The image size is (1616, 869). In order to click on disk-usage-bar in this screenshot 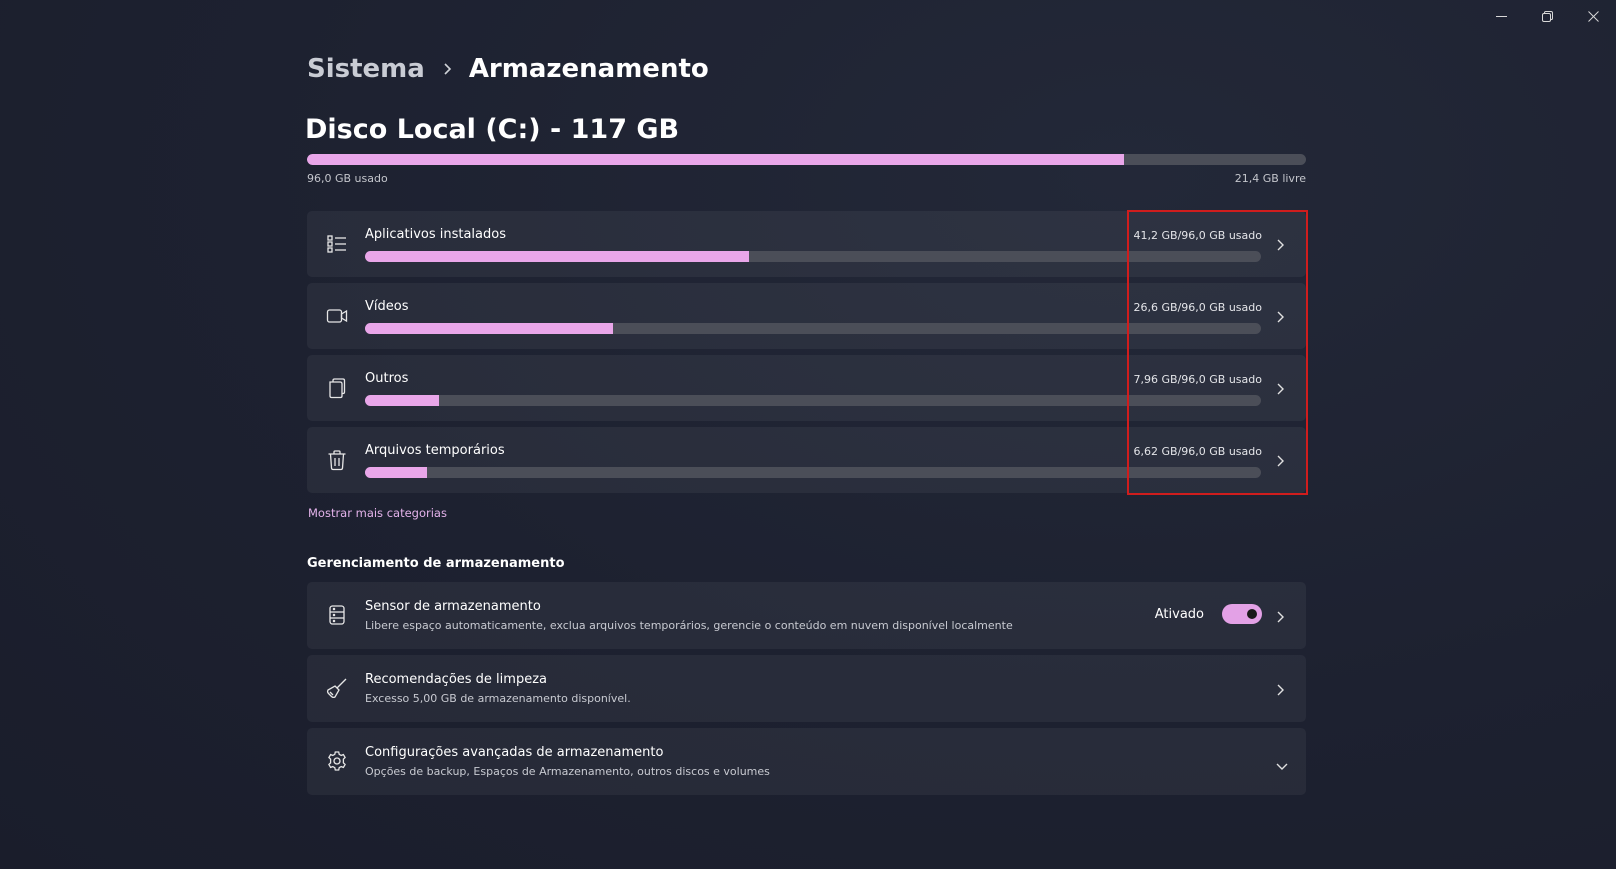, I will do `click(806, 159)`.